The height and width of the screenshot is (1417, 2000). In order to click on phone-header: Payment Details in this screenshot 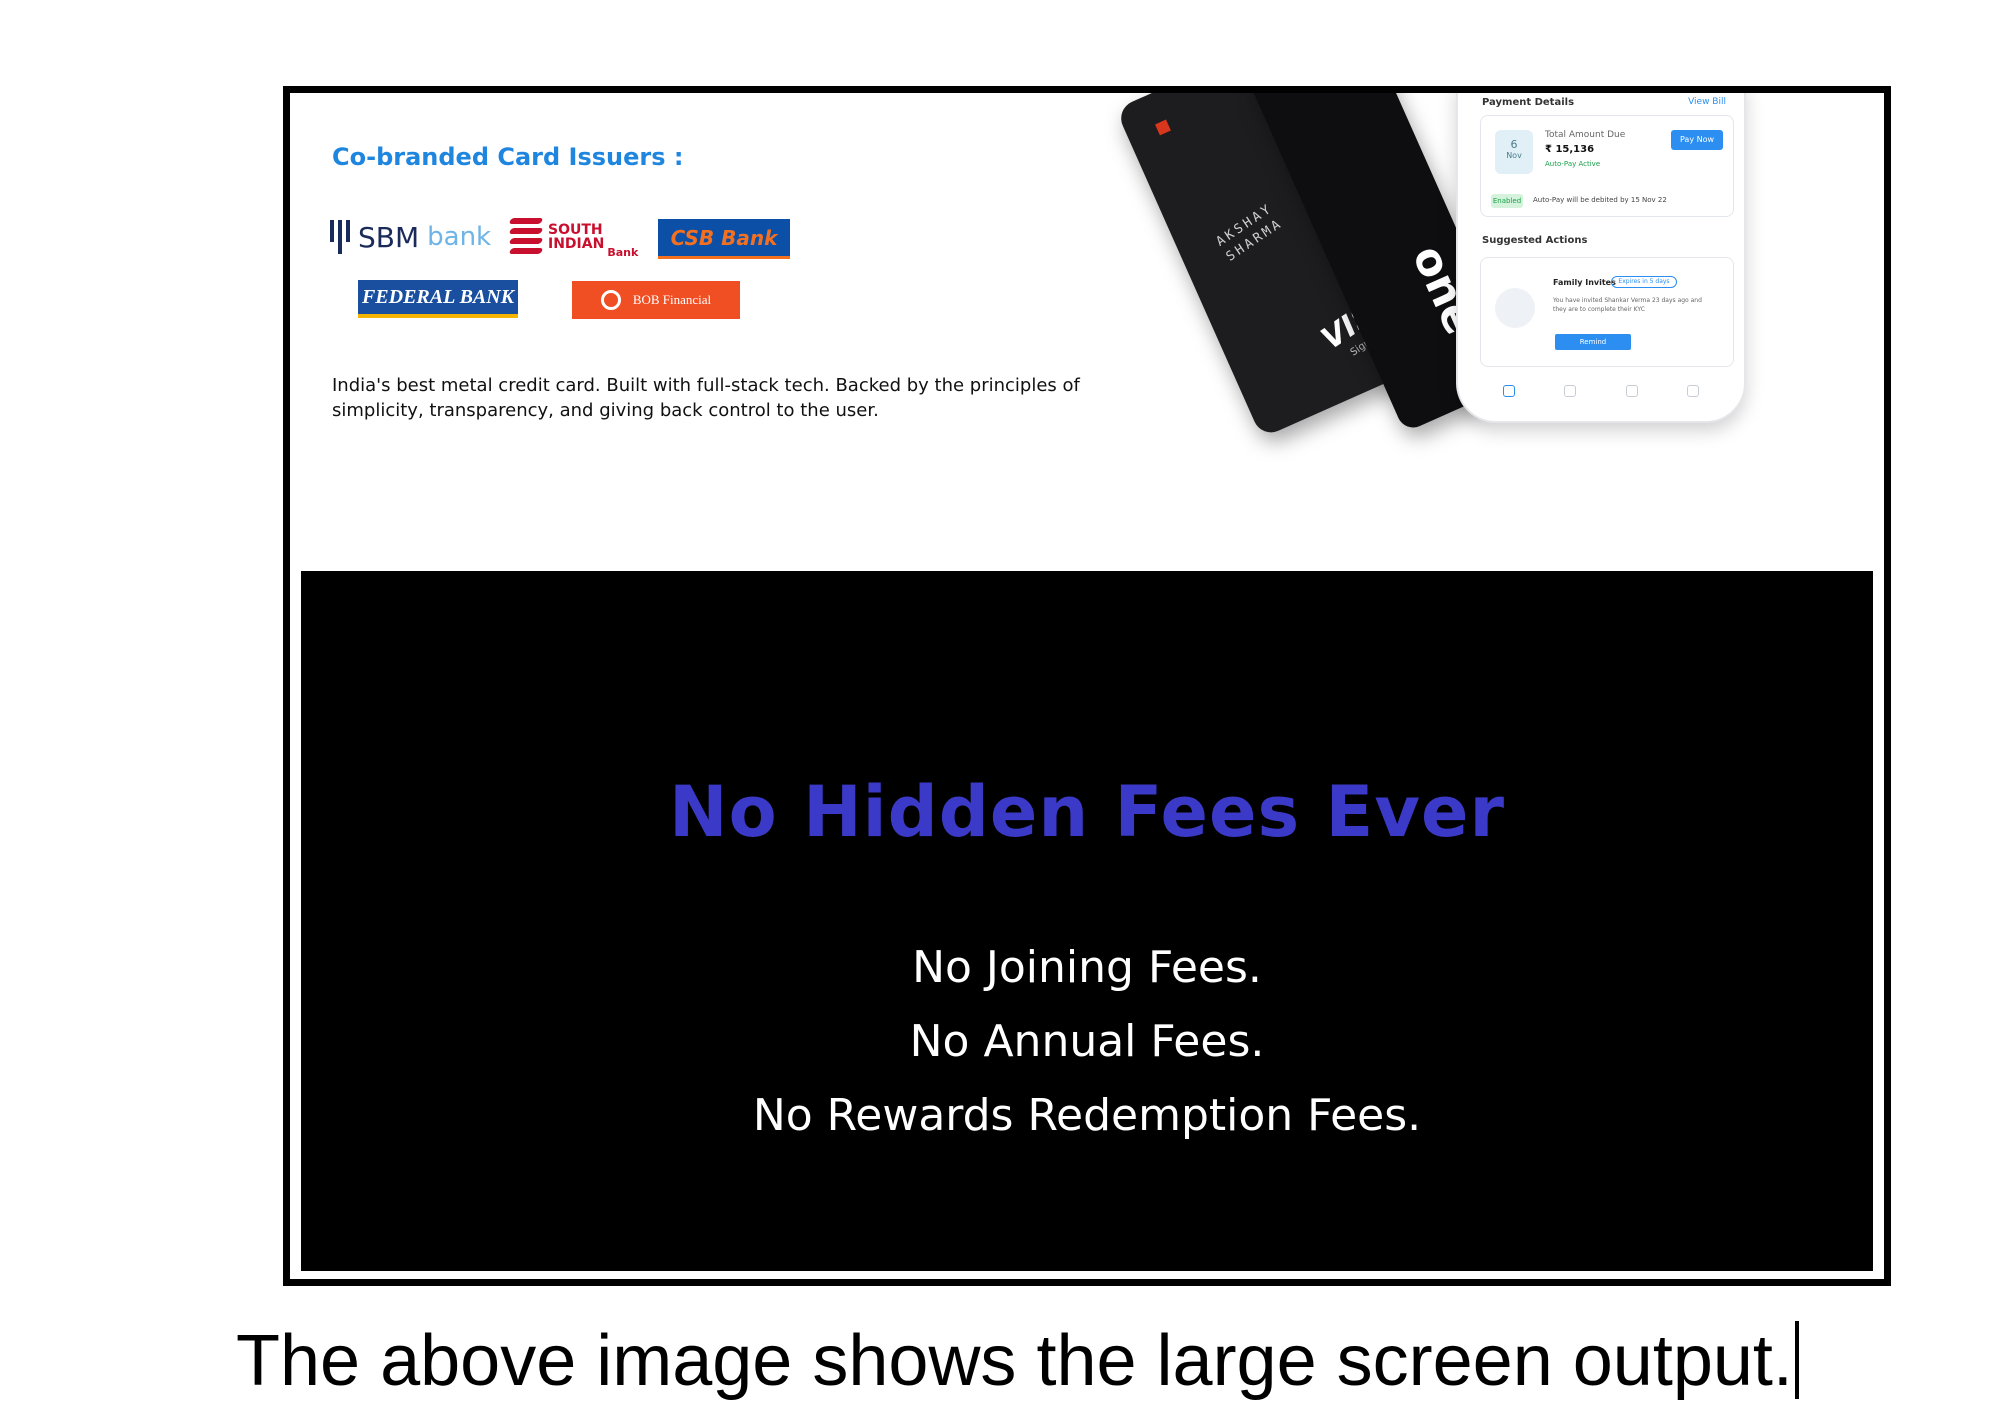, I will do `click(1528, 102)`.